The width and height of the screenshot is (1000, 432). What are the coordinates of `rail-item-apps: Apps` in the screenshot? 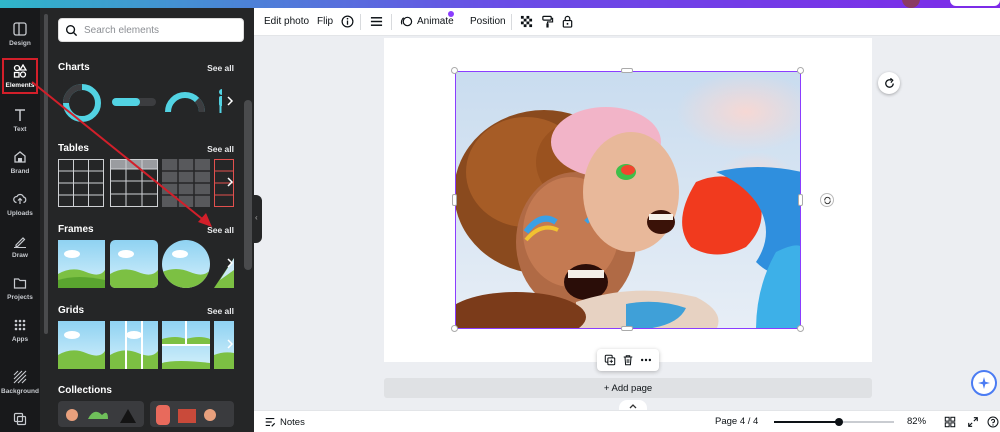 It's located at (20, 334).